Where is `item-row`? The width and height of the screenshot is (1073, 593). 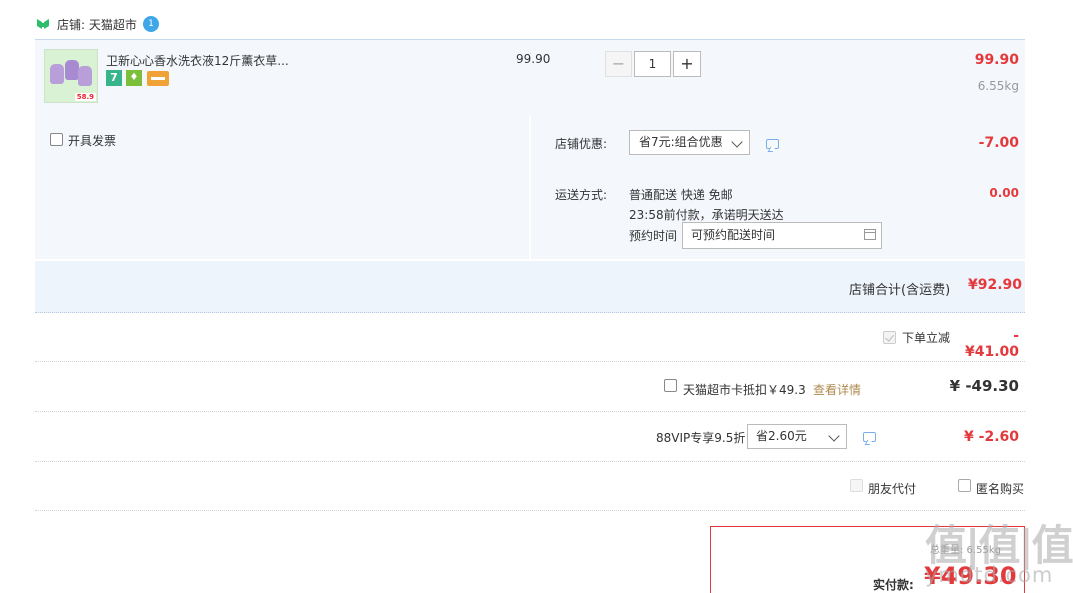 item-row is located at coordinates (530, 78).